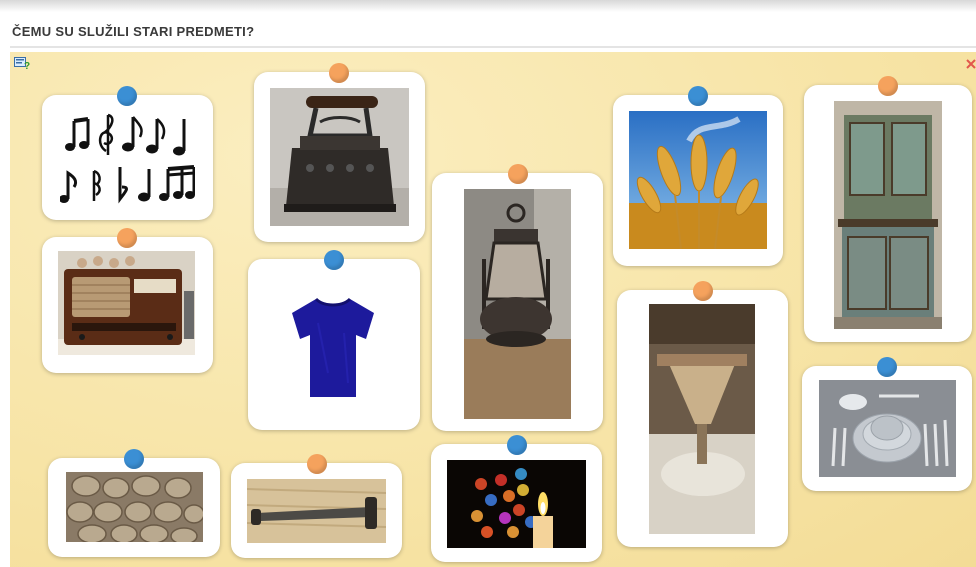 This screenshot has height=567, width=976. I want to click on old-iron-image, so click(339, 157).